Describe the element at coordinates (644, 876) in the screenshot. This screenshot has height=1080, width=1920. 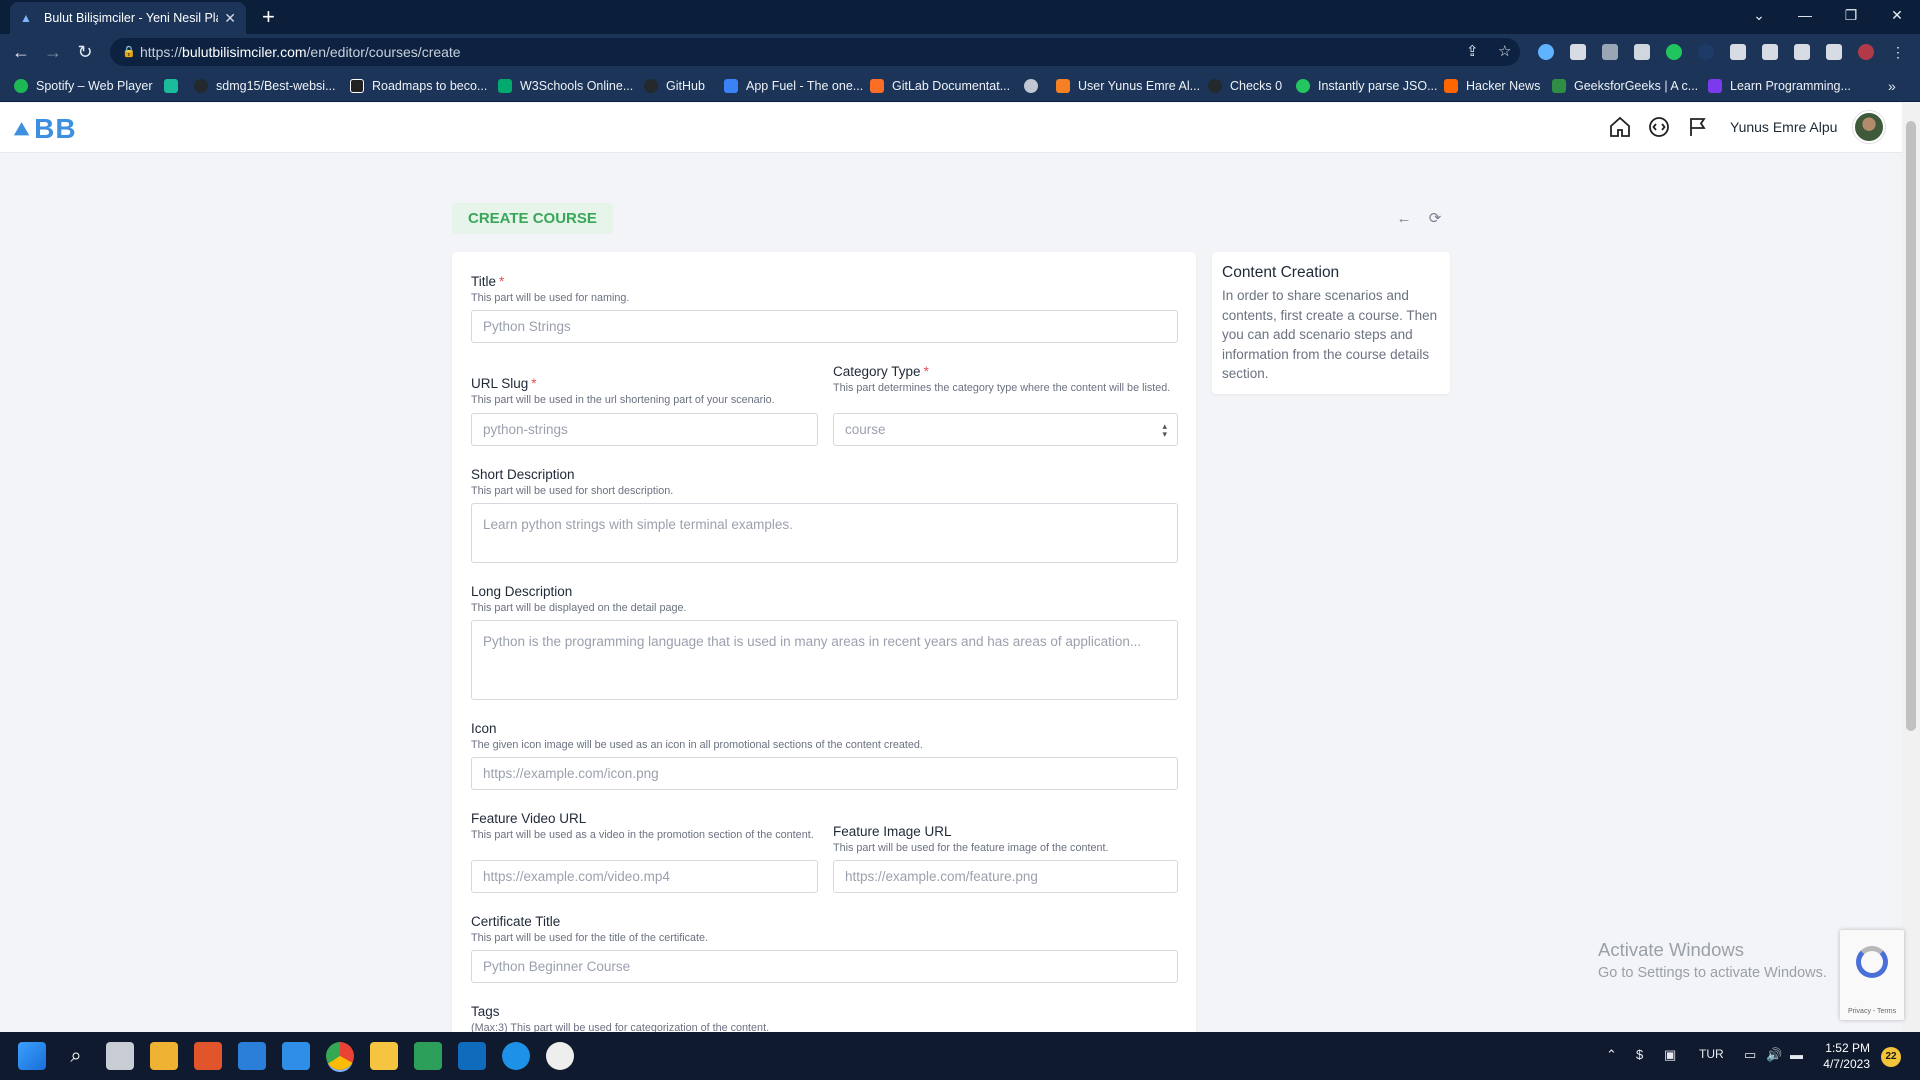
I see `feature-video-input: https://example.com/video.mp4` at that location.